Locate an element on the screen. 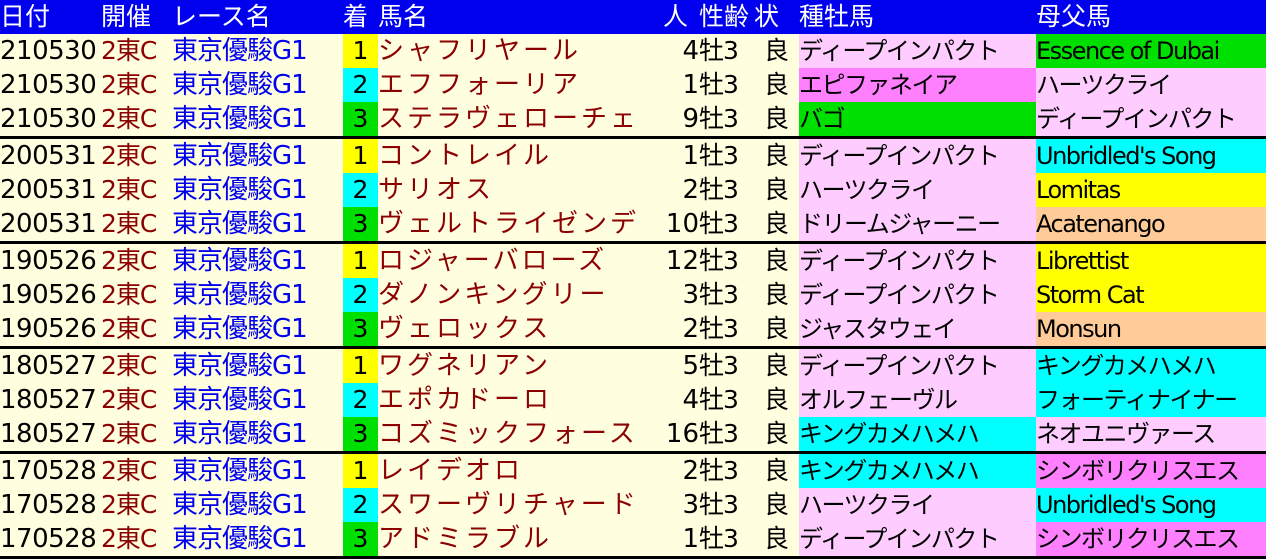 This screenshot has width=1266, height=559. cell-sire: バゴ is located at coordinates (917, 120).